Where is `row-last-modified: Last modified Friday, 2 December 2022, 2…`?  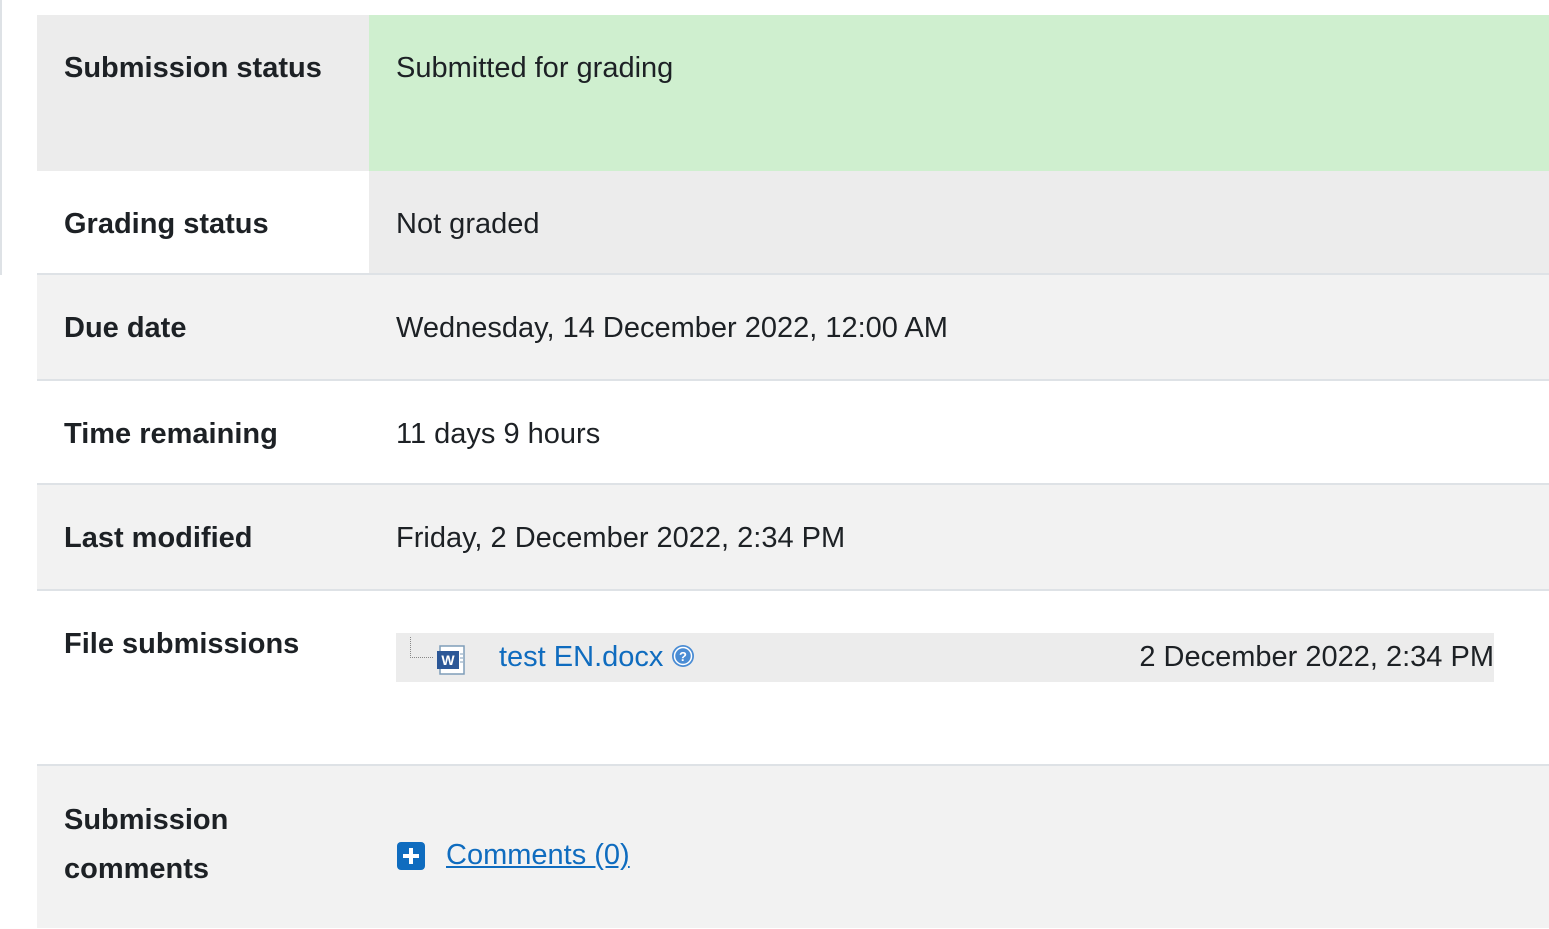 row-last-modified: Last modified Friday, 2 December 2022, 2… is located at coordinates (793, 536).